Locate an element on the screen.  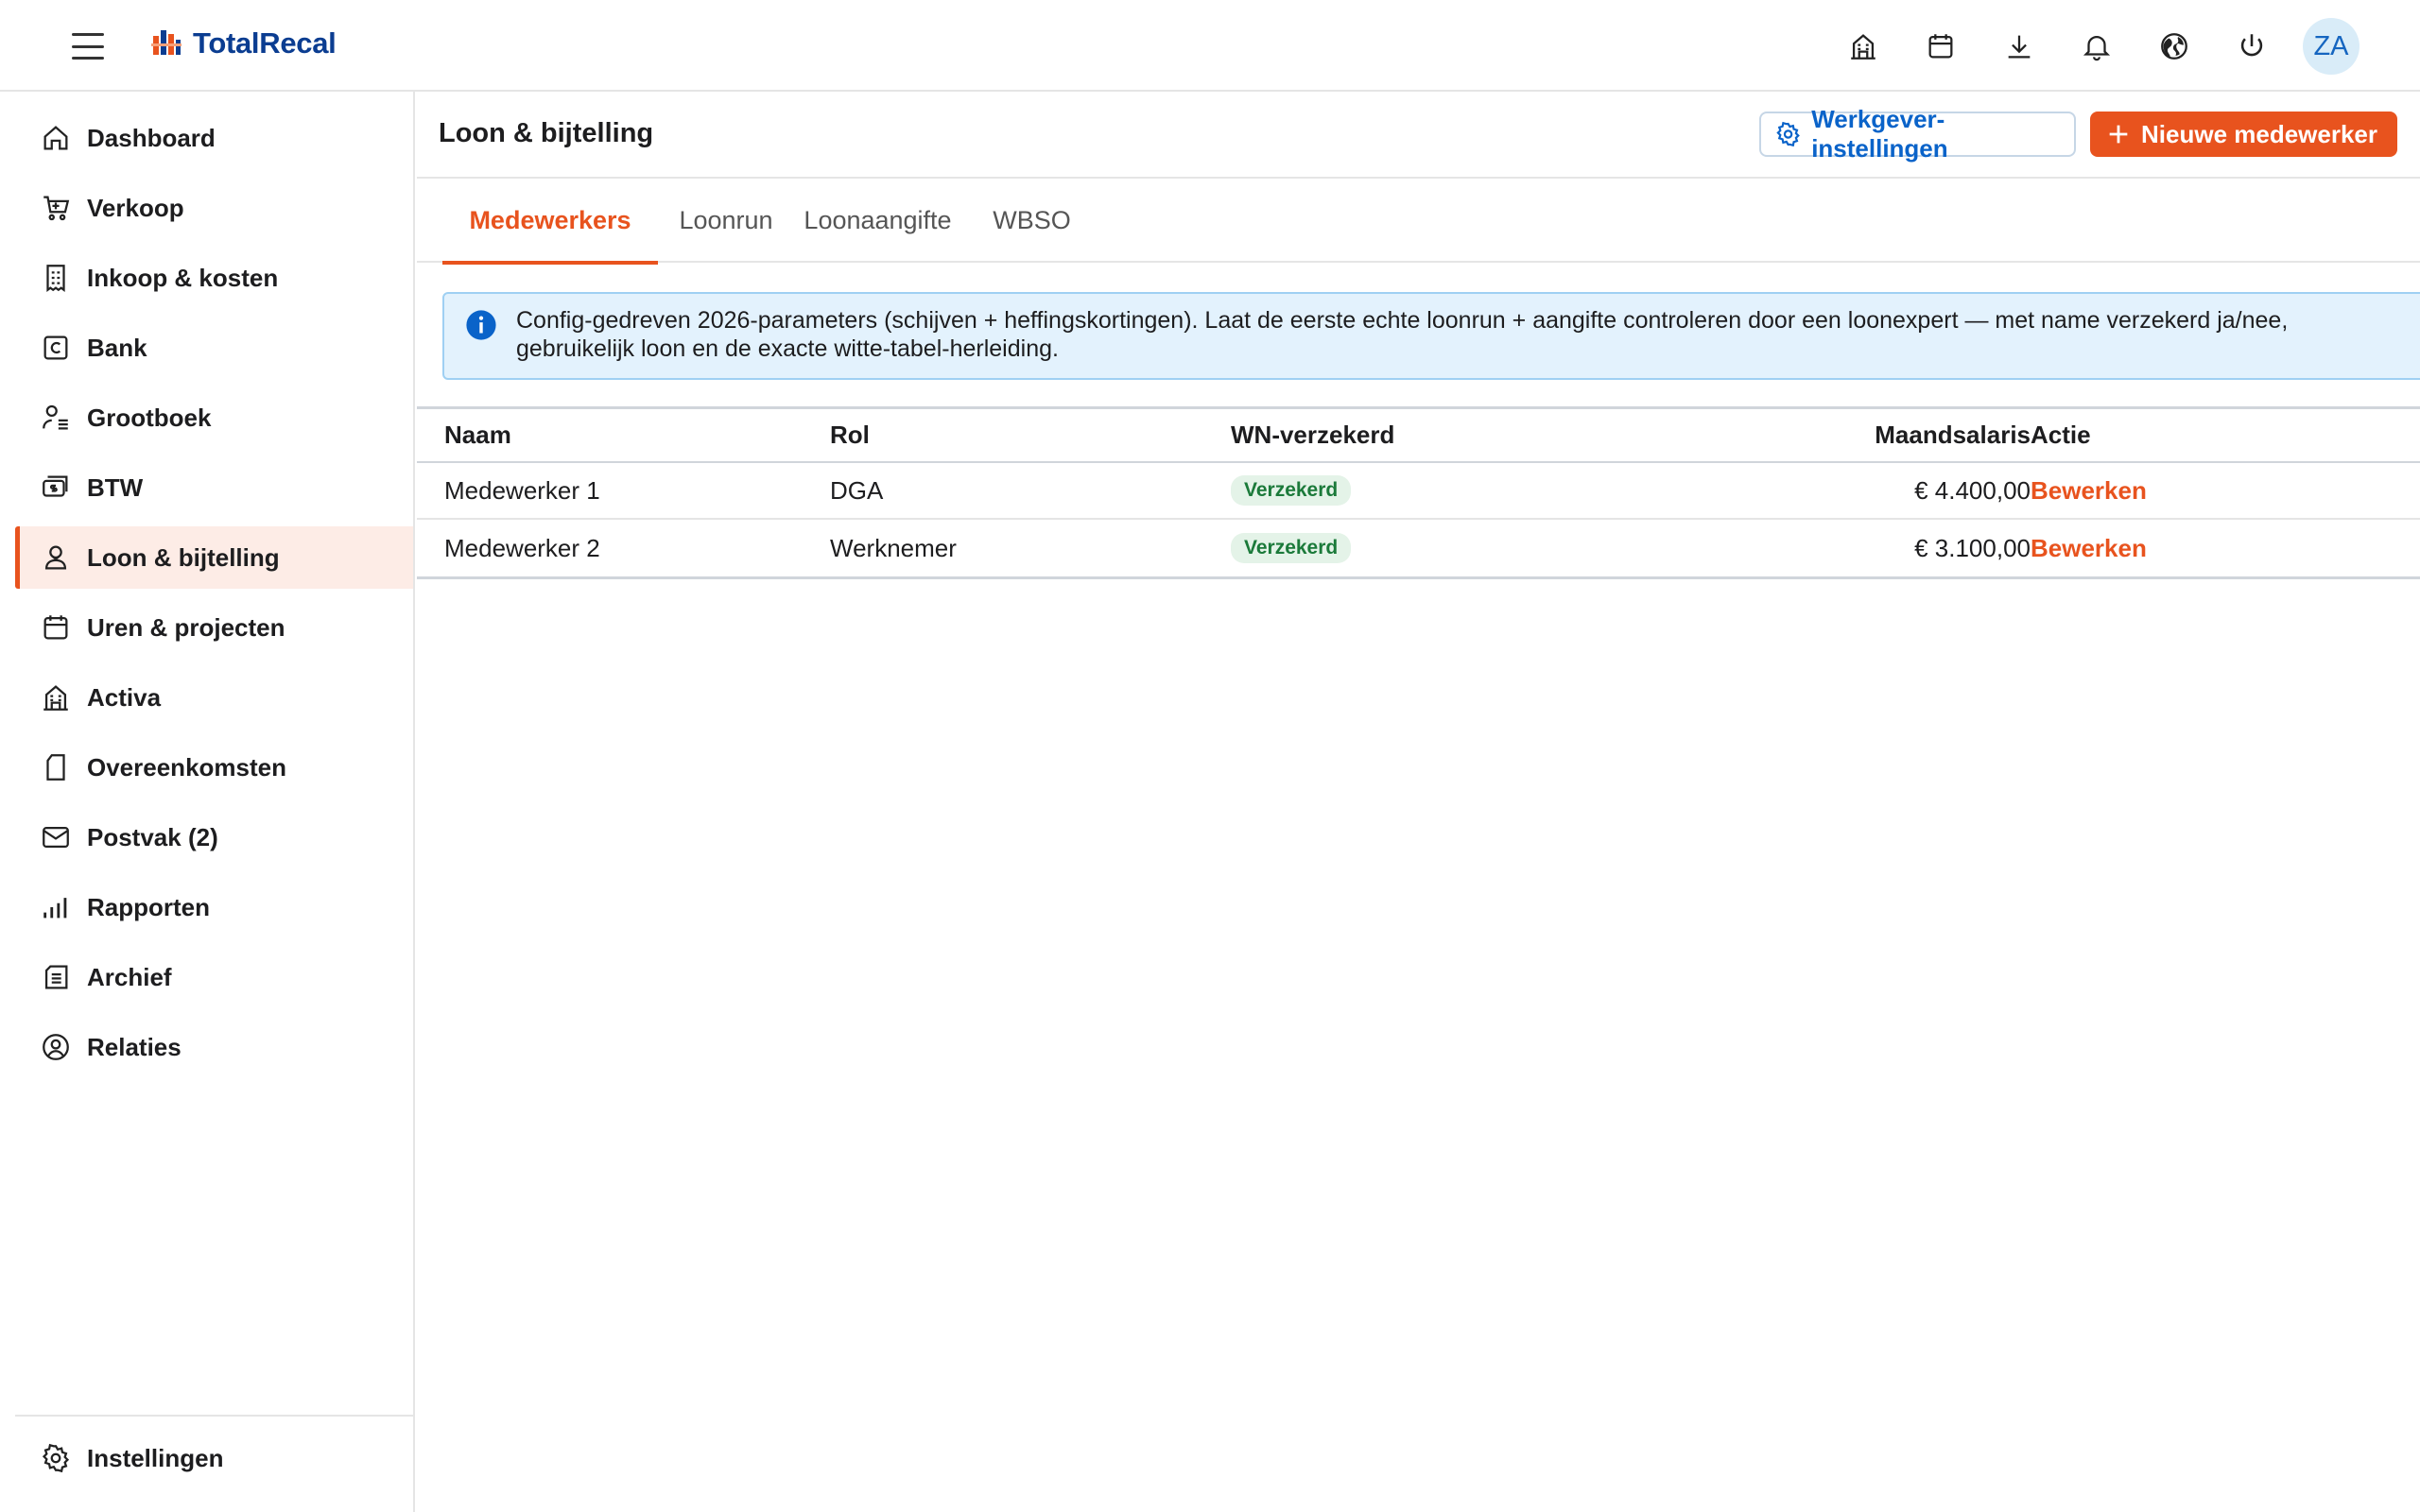
sidebar-item-activa: Activa is located at coordinates (214, 697).